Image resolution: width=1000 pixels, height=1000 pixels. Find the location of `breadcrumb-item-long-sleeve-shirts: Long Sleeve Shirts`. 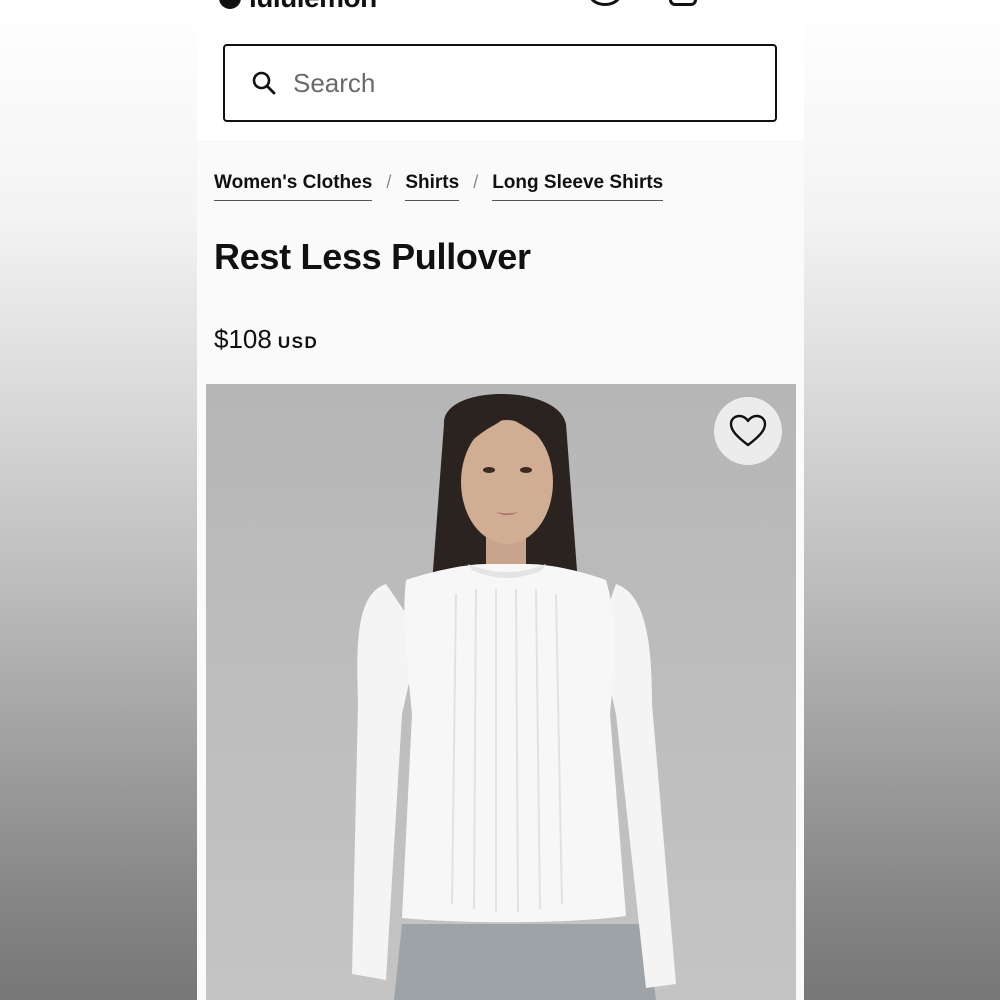

breadcrumb-item-long-sleeve-shirts: Long Sleeve Shirts is located at coordinates (578, 186).